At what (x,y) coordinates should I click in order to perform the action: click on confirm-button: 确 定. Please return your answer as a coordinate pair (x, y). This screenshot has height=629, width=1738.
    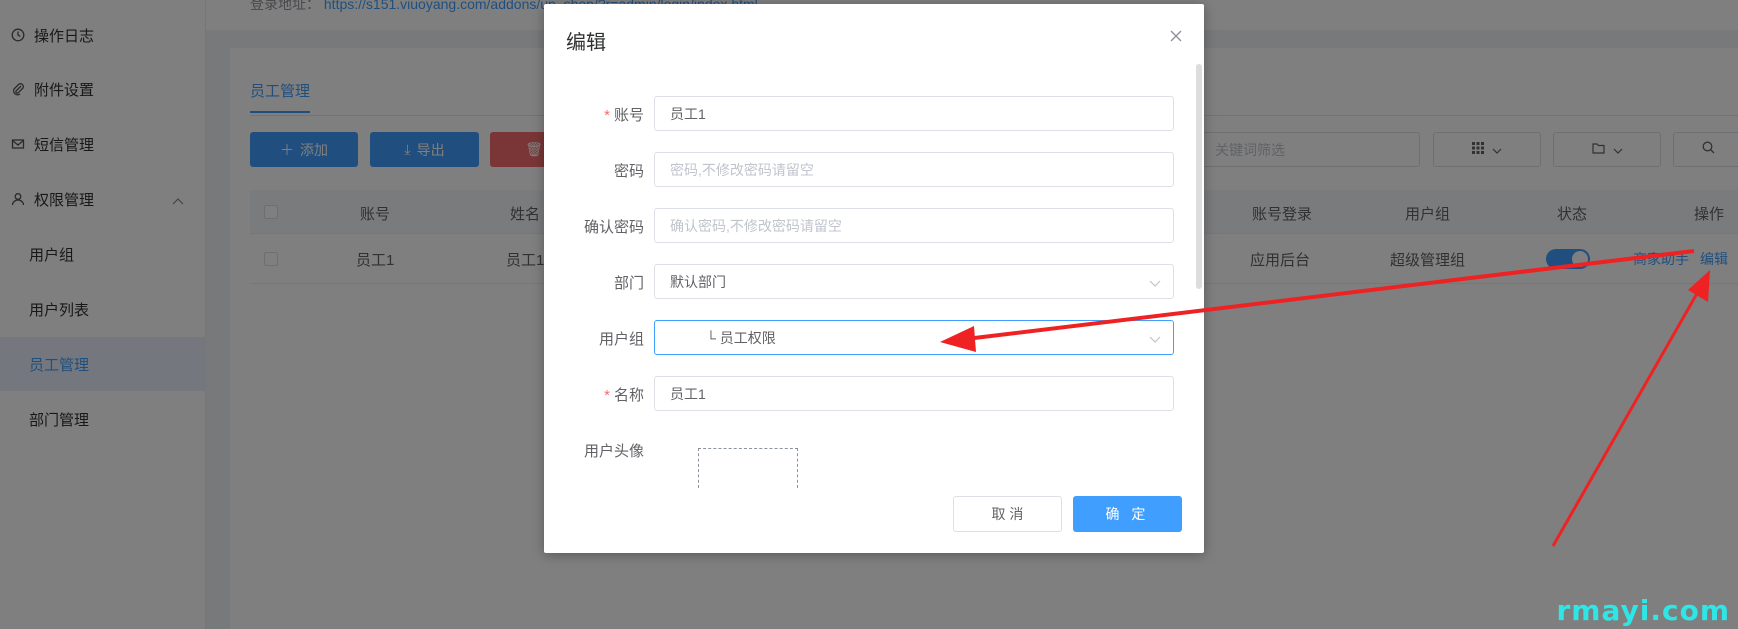
    Looking at the image, I should click on (1127, 514).